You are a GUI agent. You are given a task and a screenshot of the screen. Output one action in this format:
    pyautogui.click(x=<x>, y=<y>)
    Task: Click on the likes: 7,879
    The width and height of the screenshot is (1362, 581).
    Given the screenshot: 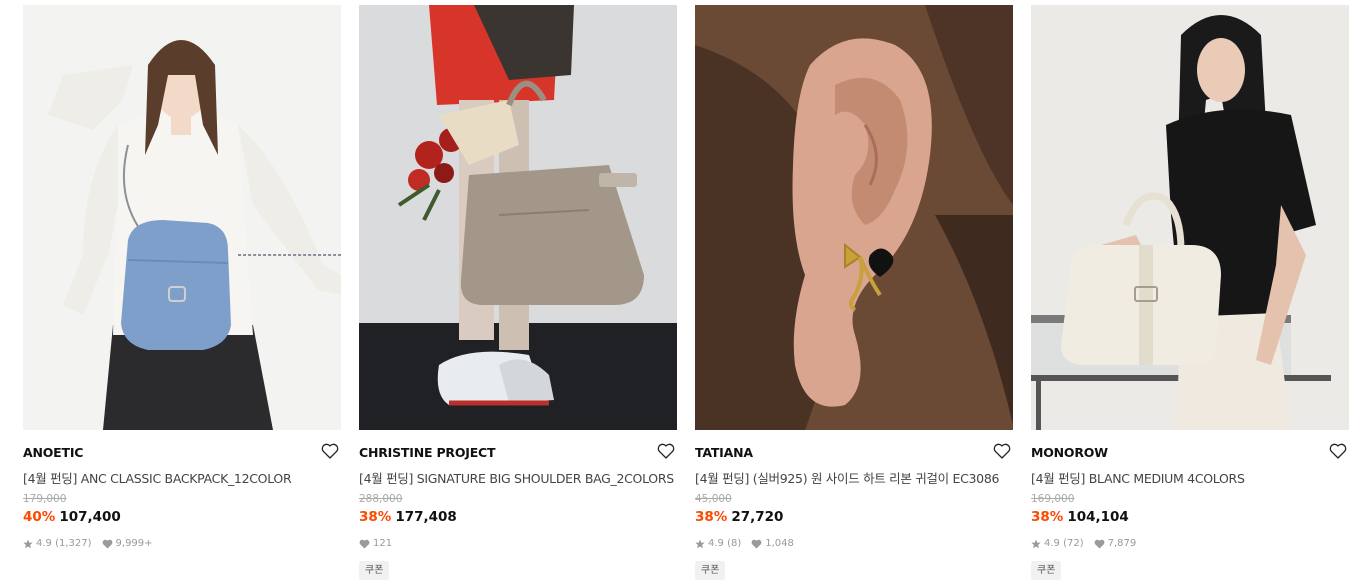 What is the action you would take?
    pyautogui.click(x=1115, y=543)
    